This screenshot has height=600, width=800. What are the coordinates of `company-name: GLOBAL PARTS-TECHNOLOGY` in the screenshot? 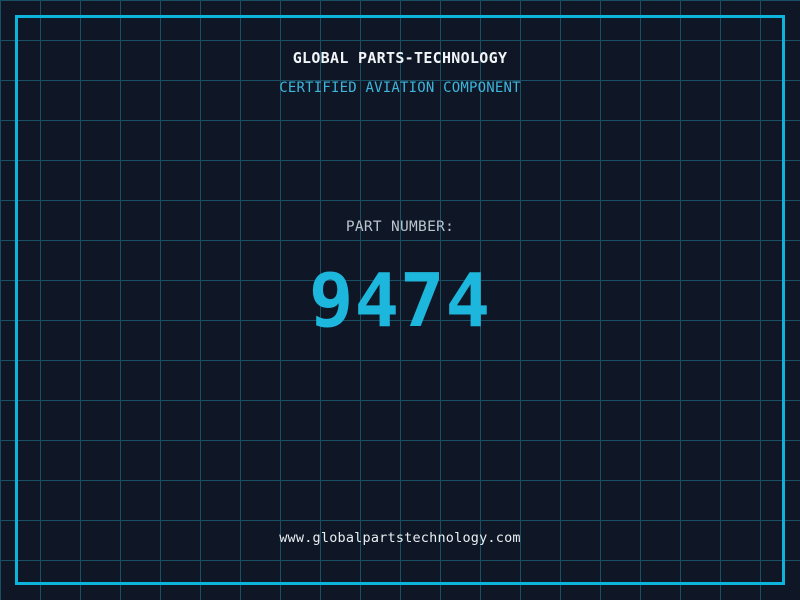 It's located at (400, 58).